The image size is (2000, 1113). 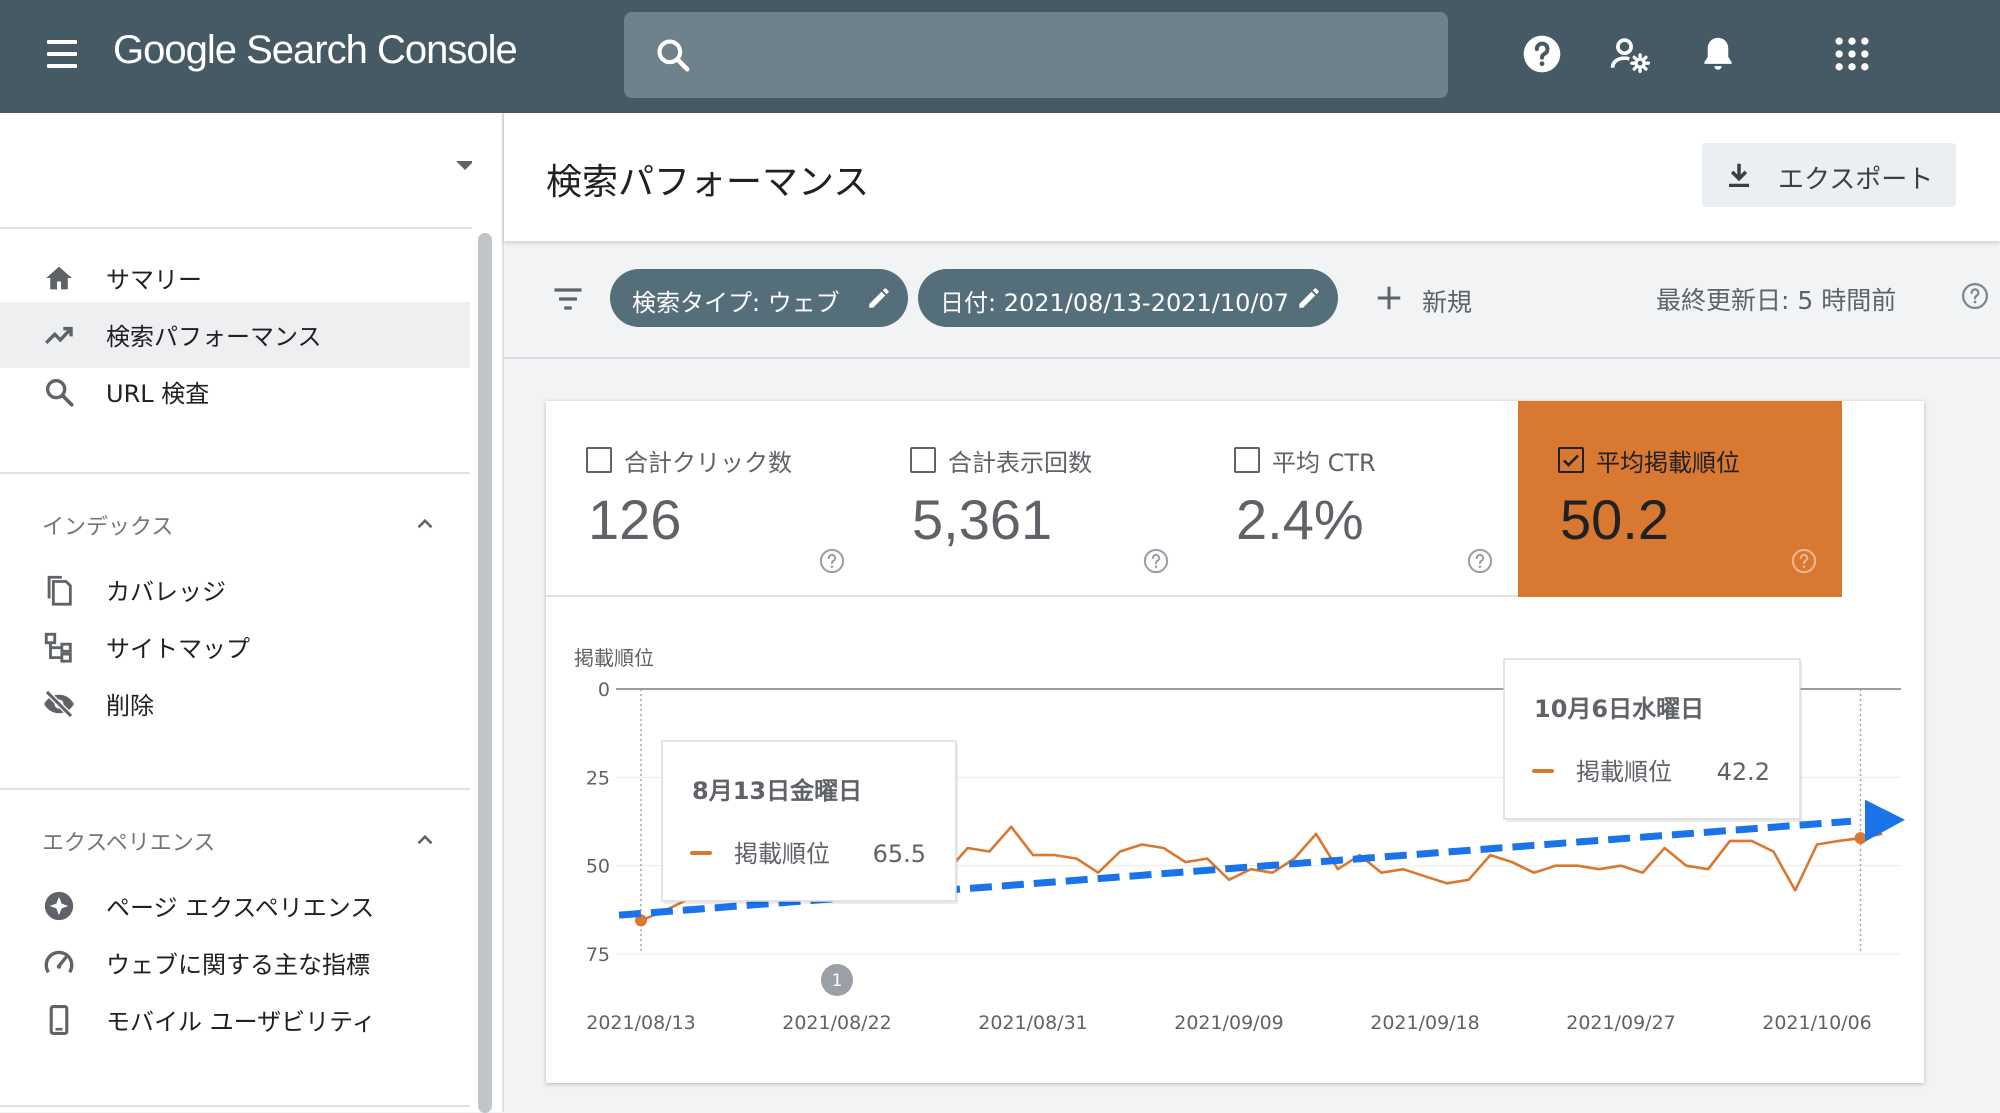 I want to click on notifications-icon, so click(x=1718, y=54).